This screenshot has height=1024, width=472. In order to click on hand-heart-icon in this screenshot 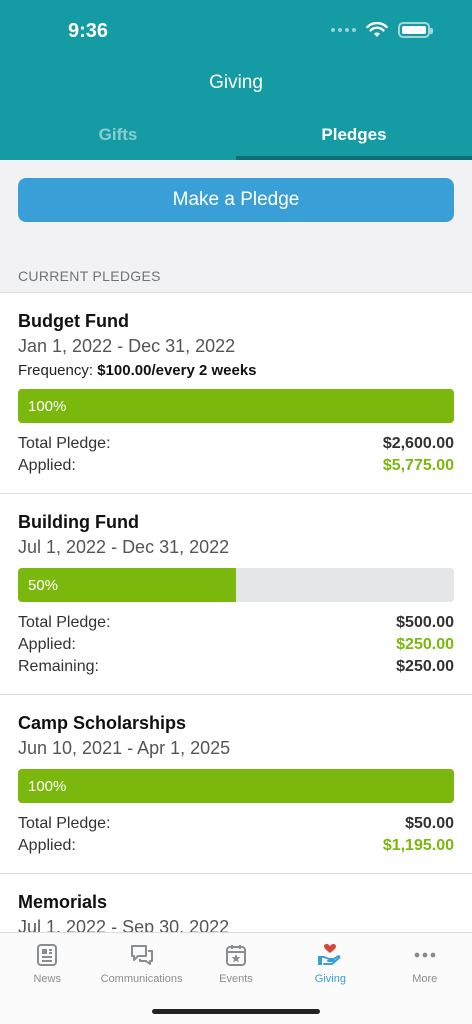, I will do `click(329, 954)`.